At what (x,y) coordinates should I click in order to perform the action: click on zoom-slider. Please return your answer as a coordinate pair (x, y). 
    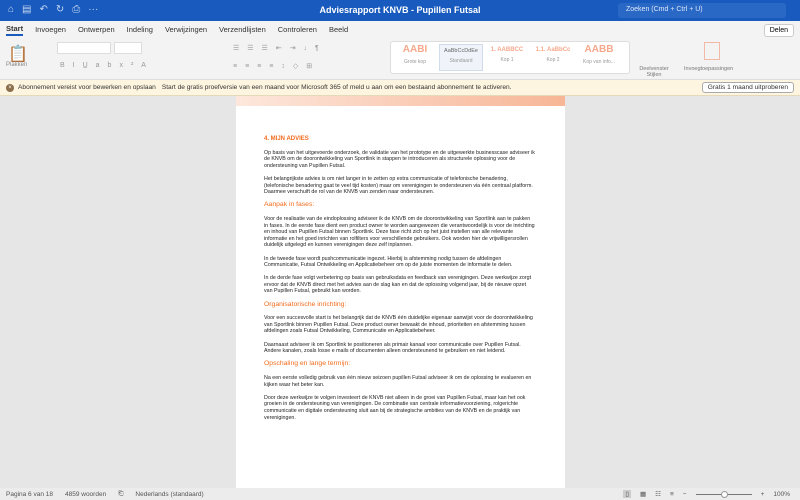
    Looking at the image, I should click on (723, 494).